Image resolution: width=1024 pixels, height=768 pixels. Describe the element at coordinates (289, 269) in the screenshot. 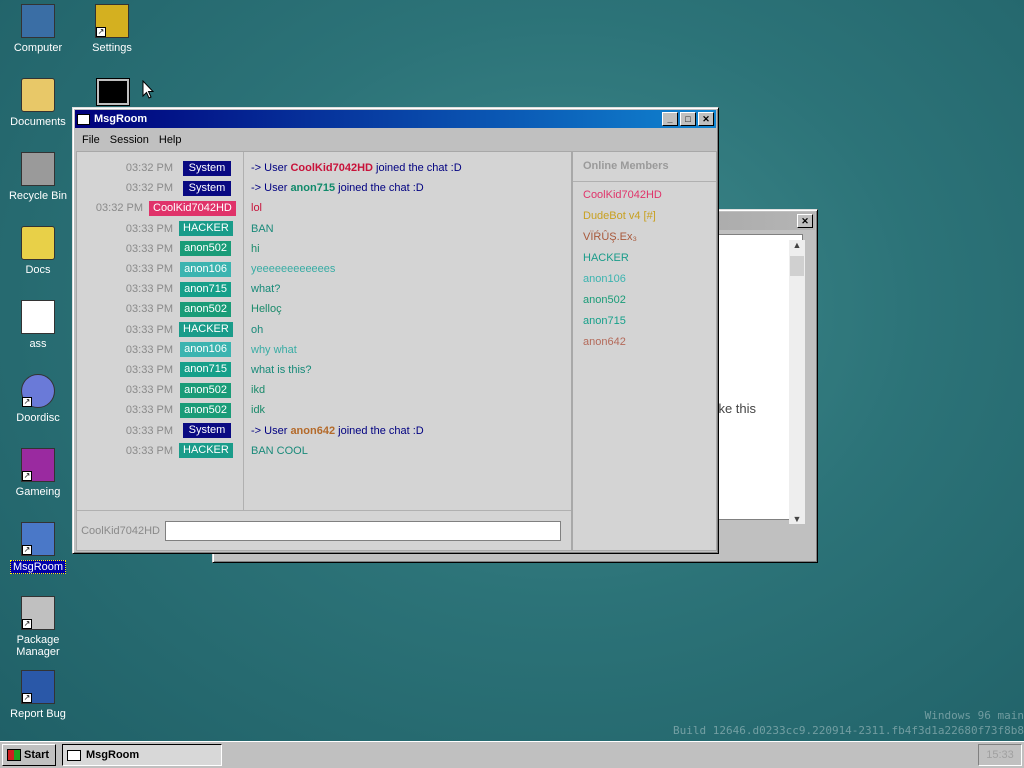

I see `message-text: yeeeeeeeeeeees` at that location.